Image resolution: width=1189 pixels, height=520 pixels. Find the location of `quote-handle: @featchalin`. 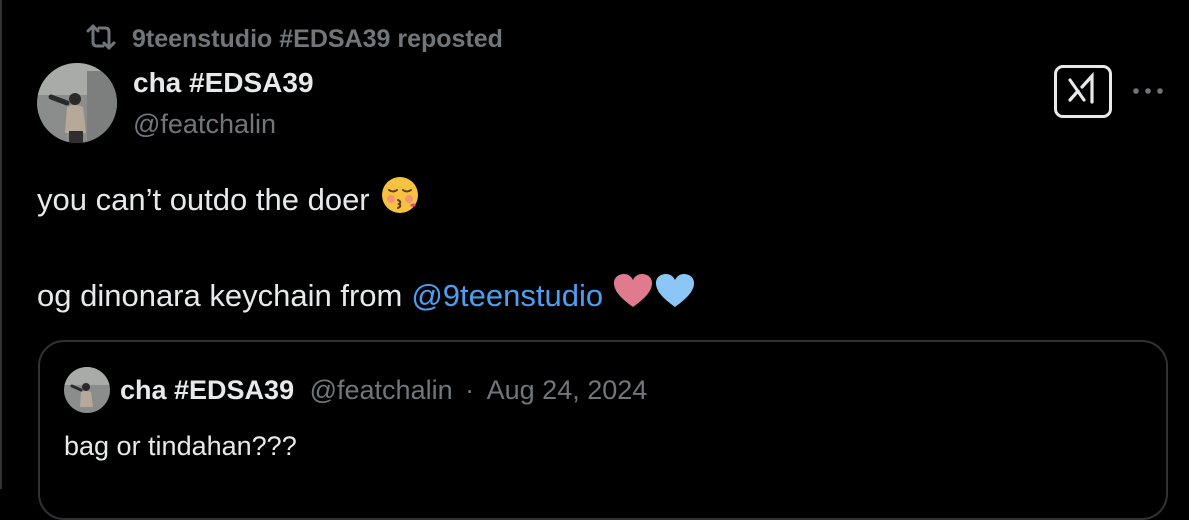

quote-handle: @featchalin is located at coordinates (381, 390).